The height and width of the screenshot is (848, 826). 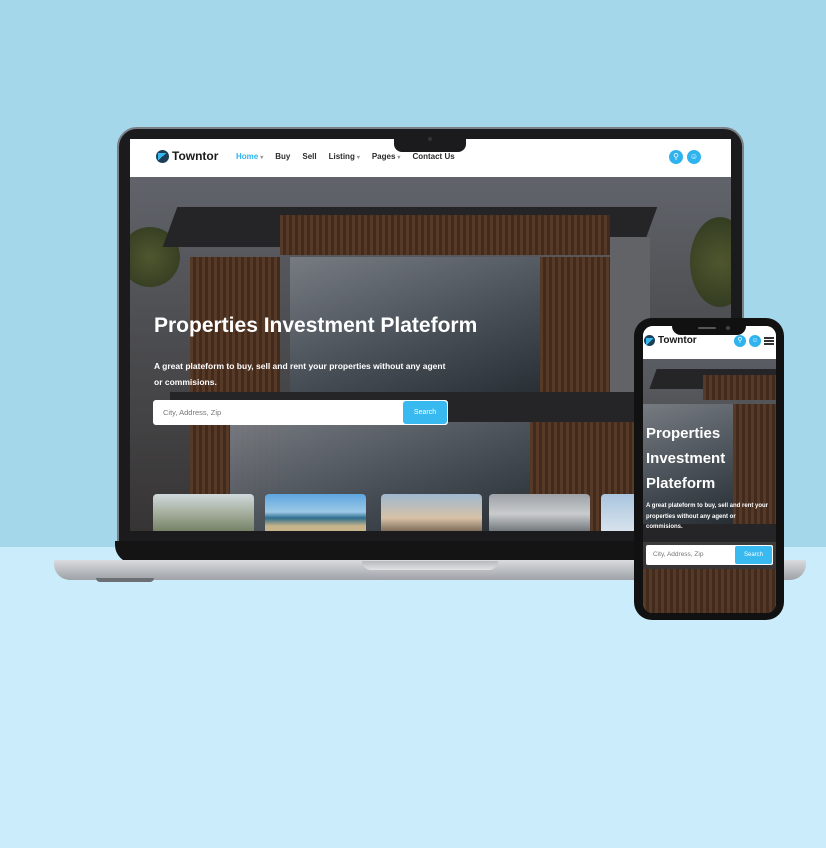 What do you see at coordinates (709, 327) in the screenshot?
I see `phone-notch` at bounding box center [709, 327].